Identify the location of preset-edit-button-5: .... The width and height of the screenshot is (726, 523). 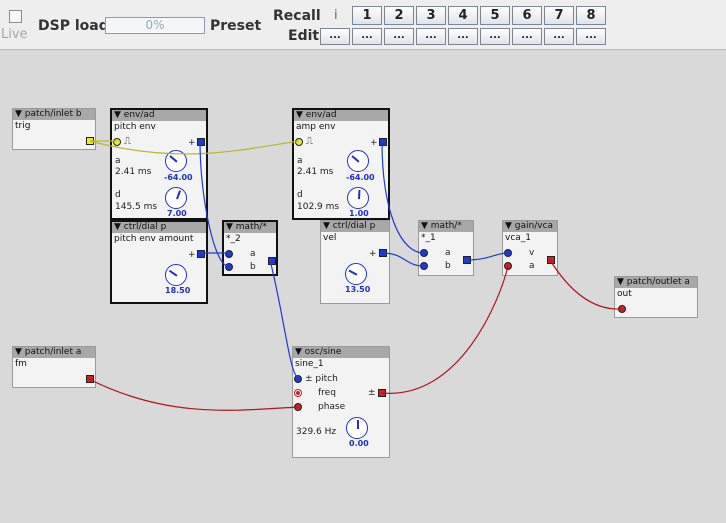
(495, 36).